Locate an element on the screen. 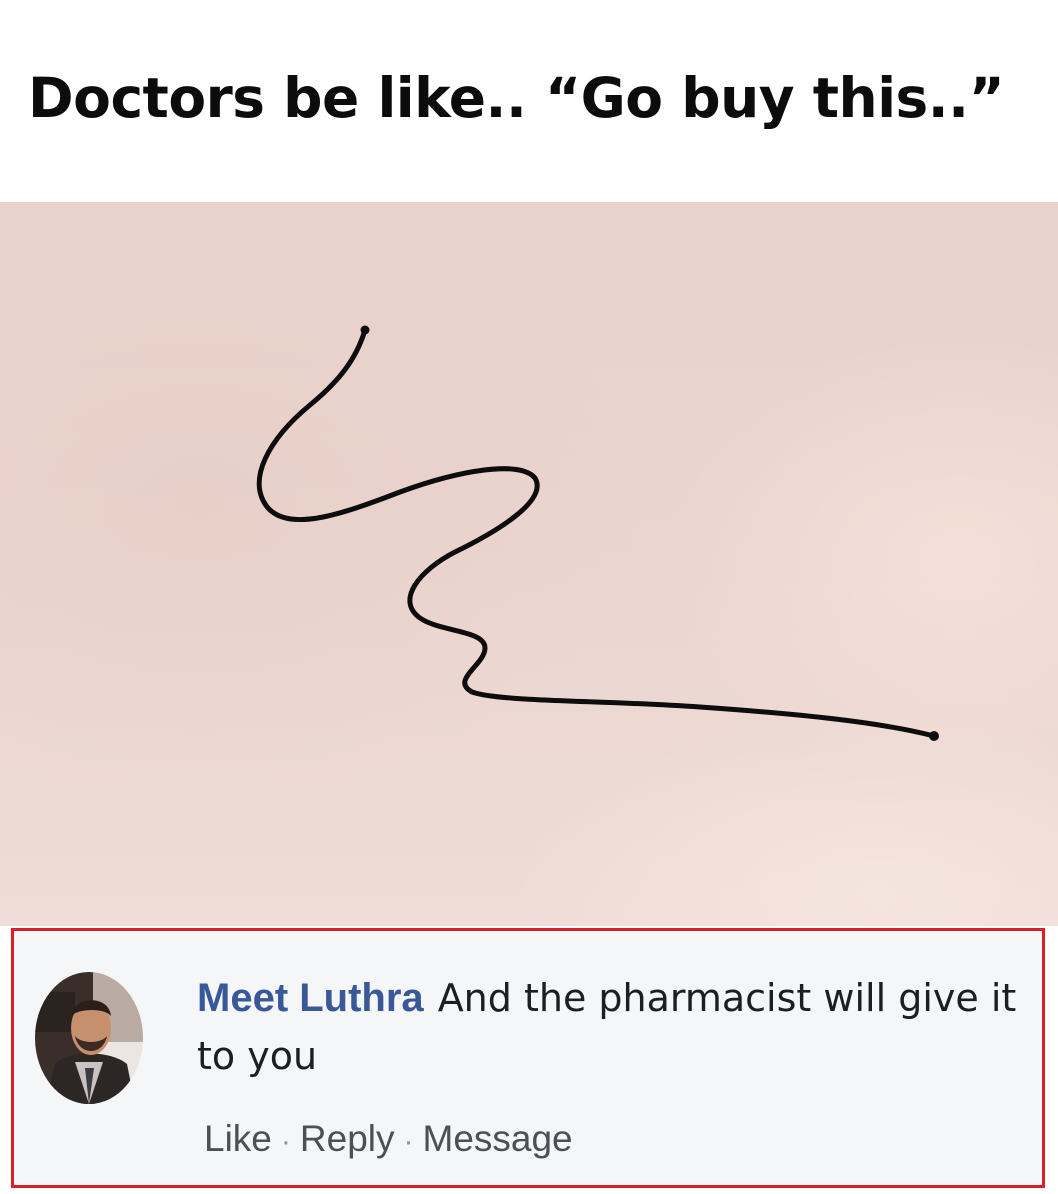  avatar is located at coordinates (89, 1038).